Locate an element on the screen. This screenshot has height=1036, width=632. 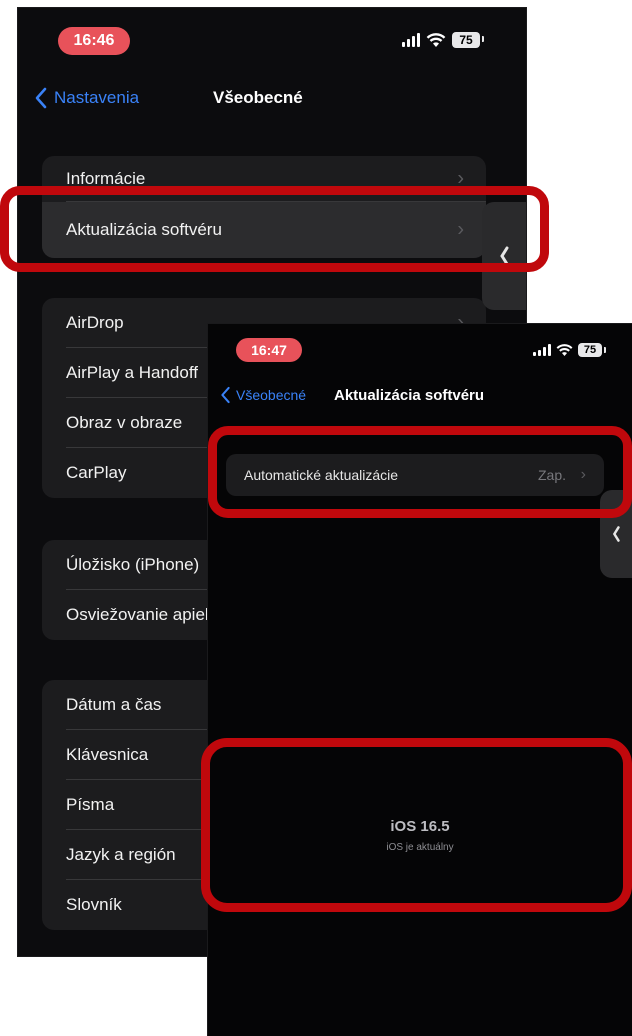
back-label: Nastavenia is located at coordinates (97, 97).